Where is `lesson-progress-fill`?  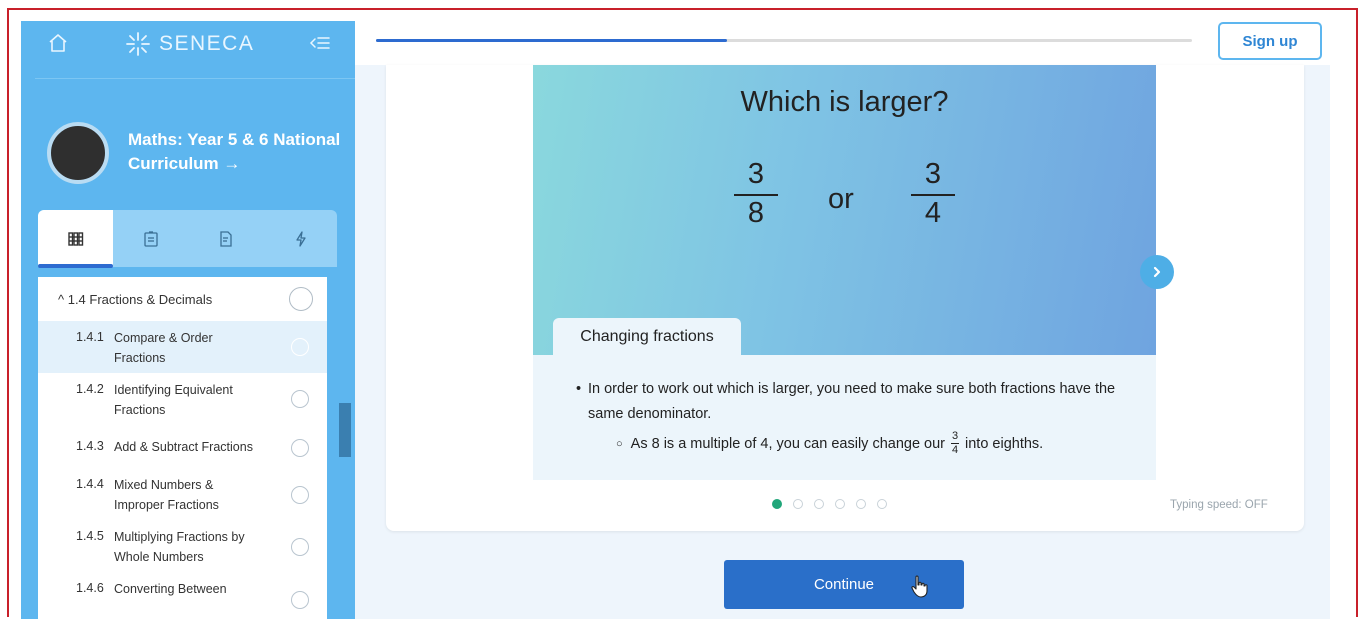 lesson-progress-fill is located at coordinates (551, 40).